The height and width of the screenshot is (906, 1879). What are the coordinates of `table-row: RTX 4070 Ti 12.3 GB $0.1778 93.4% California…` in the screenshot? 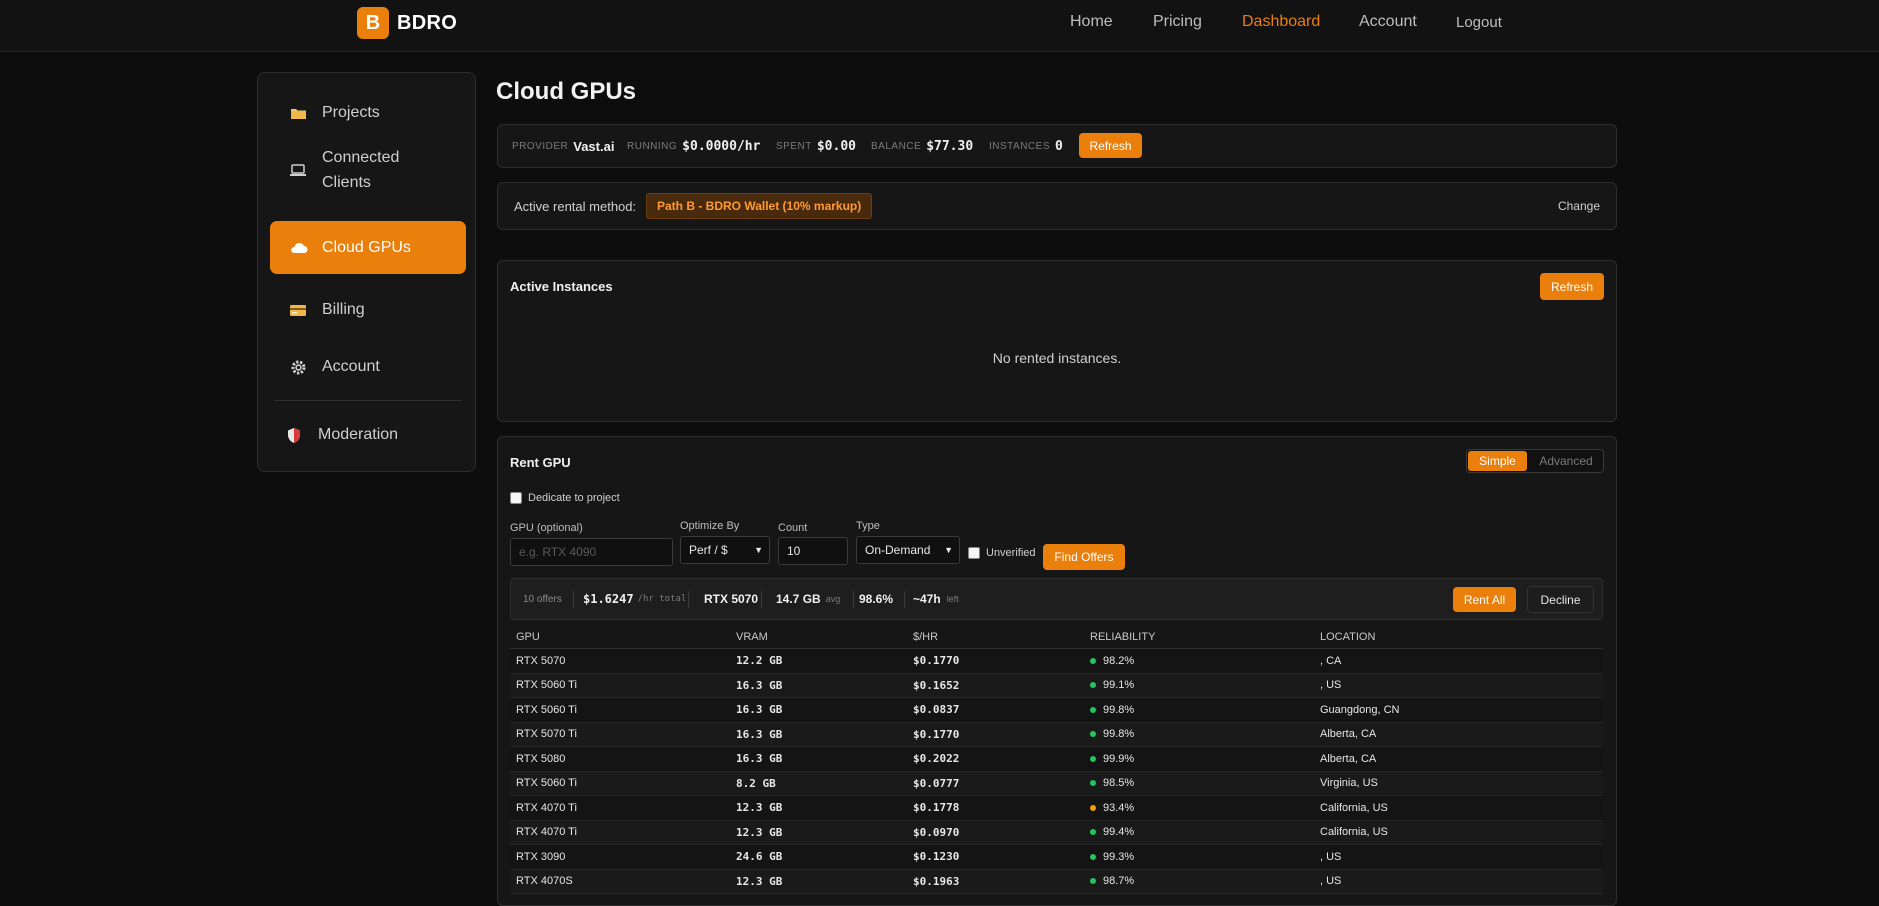 It's located at (1056, 808).